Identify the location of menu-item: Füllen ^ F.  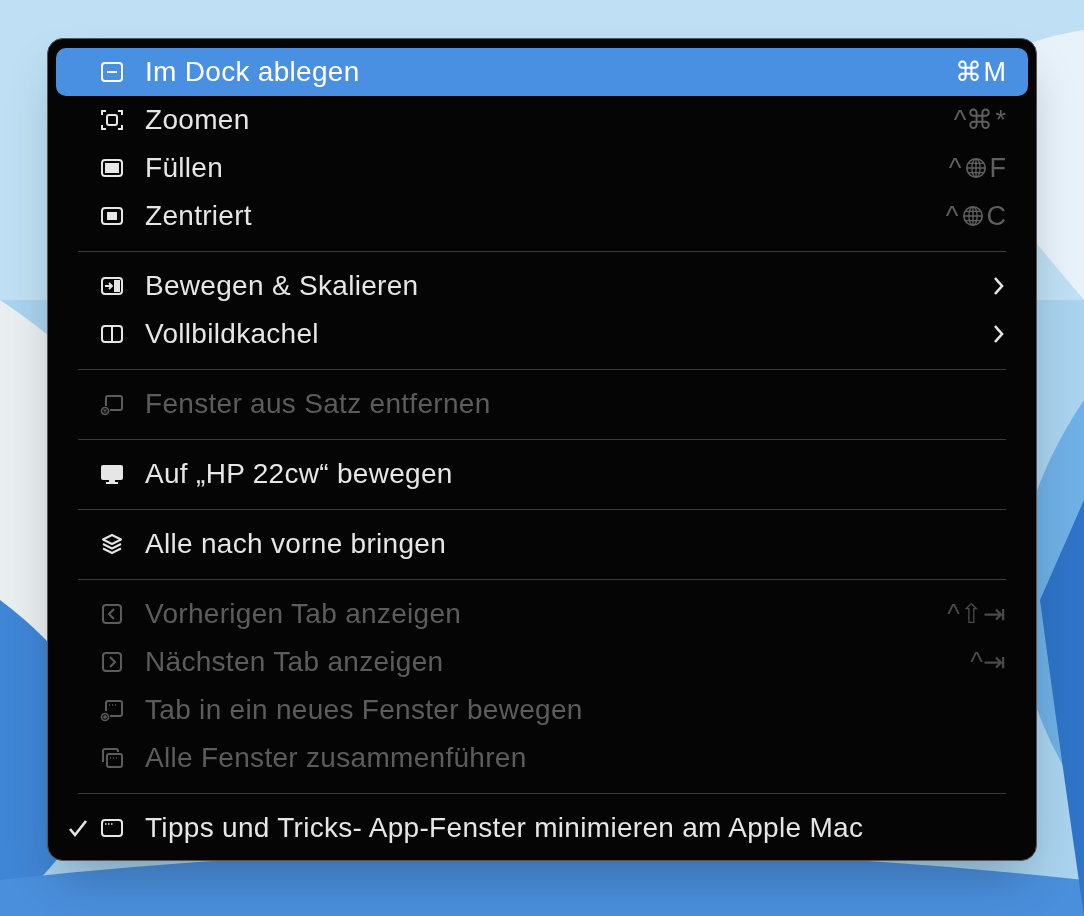
(542, 168).